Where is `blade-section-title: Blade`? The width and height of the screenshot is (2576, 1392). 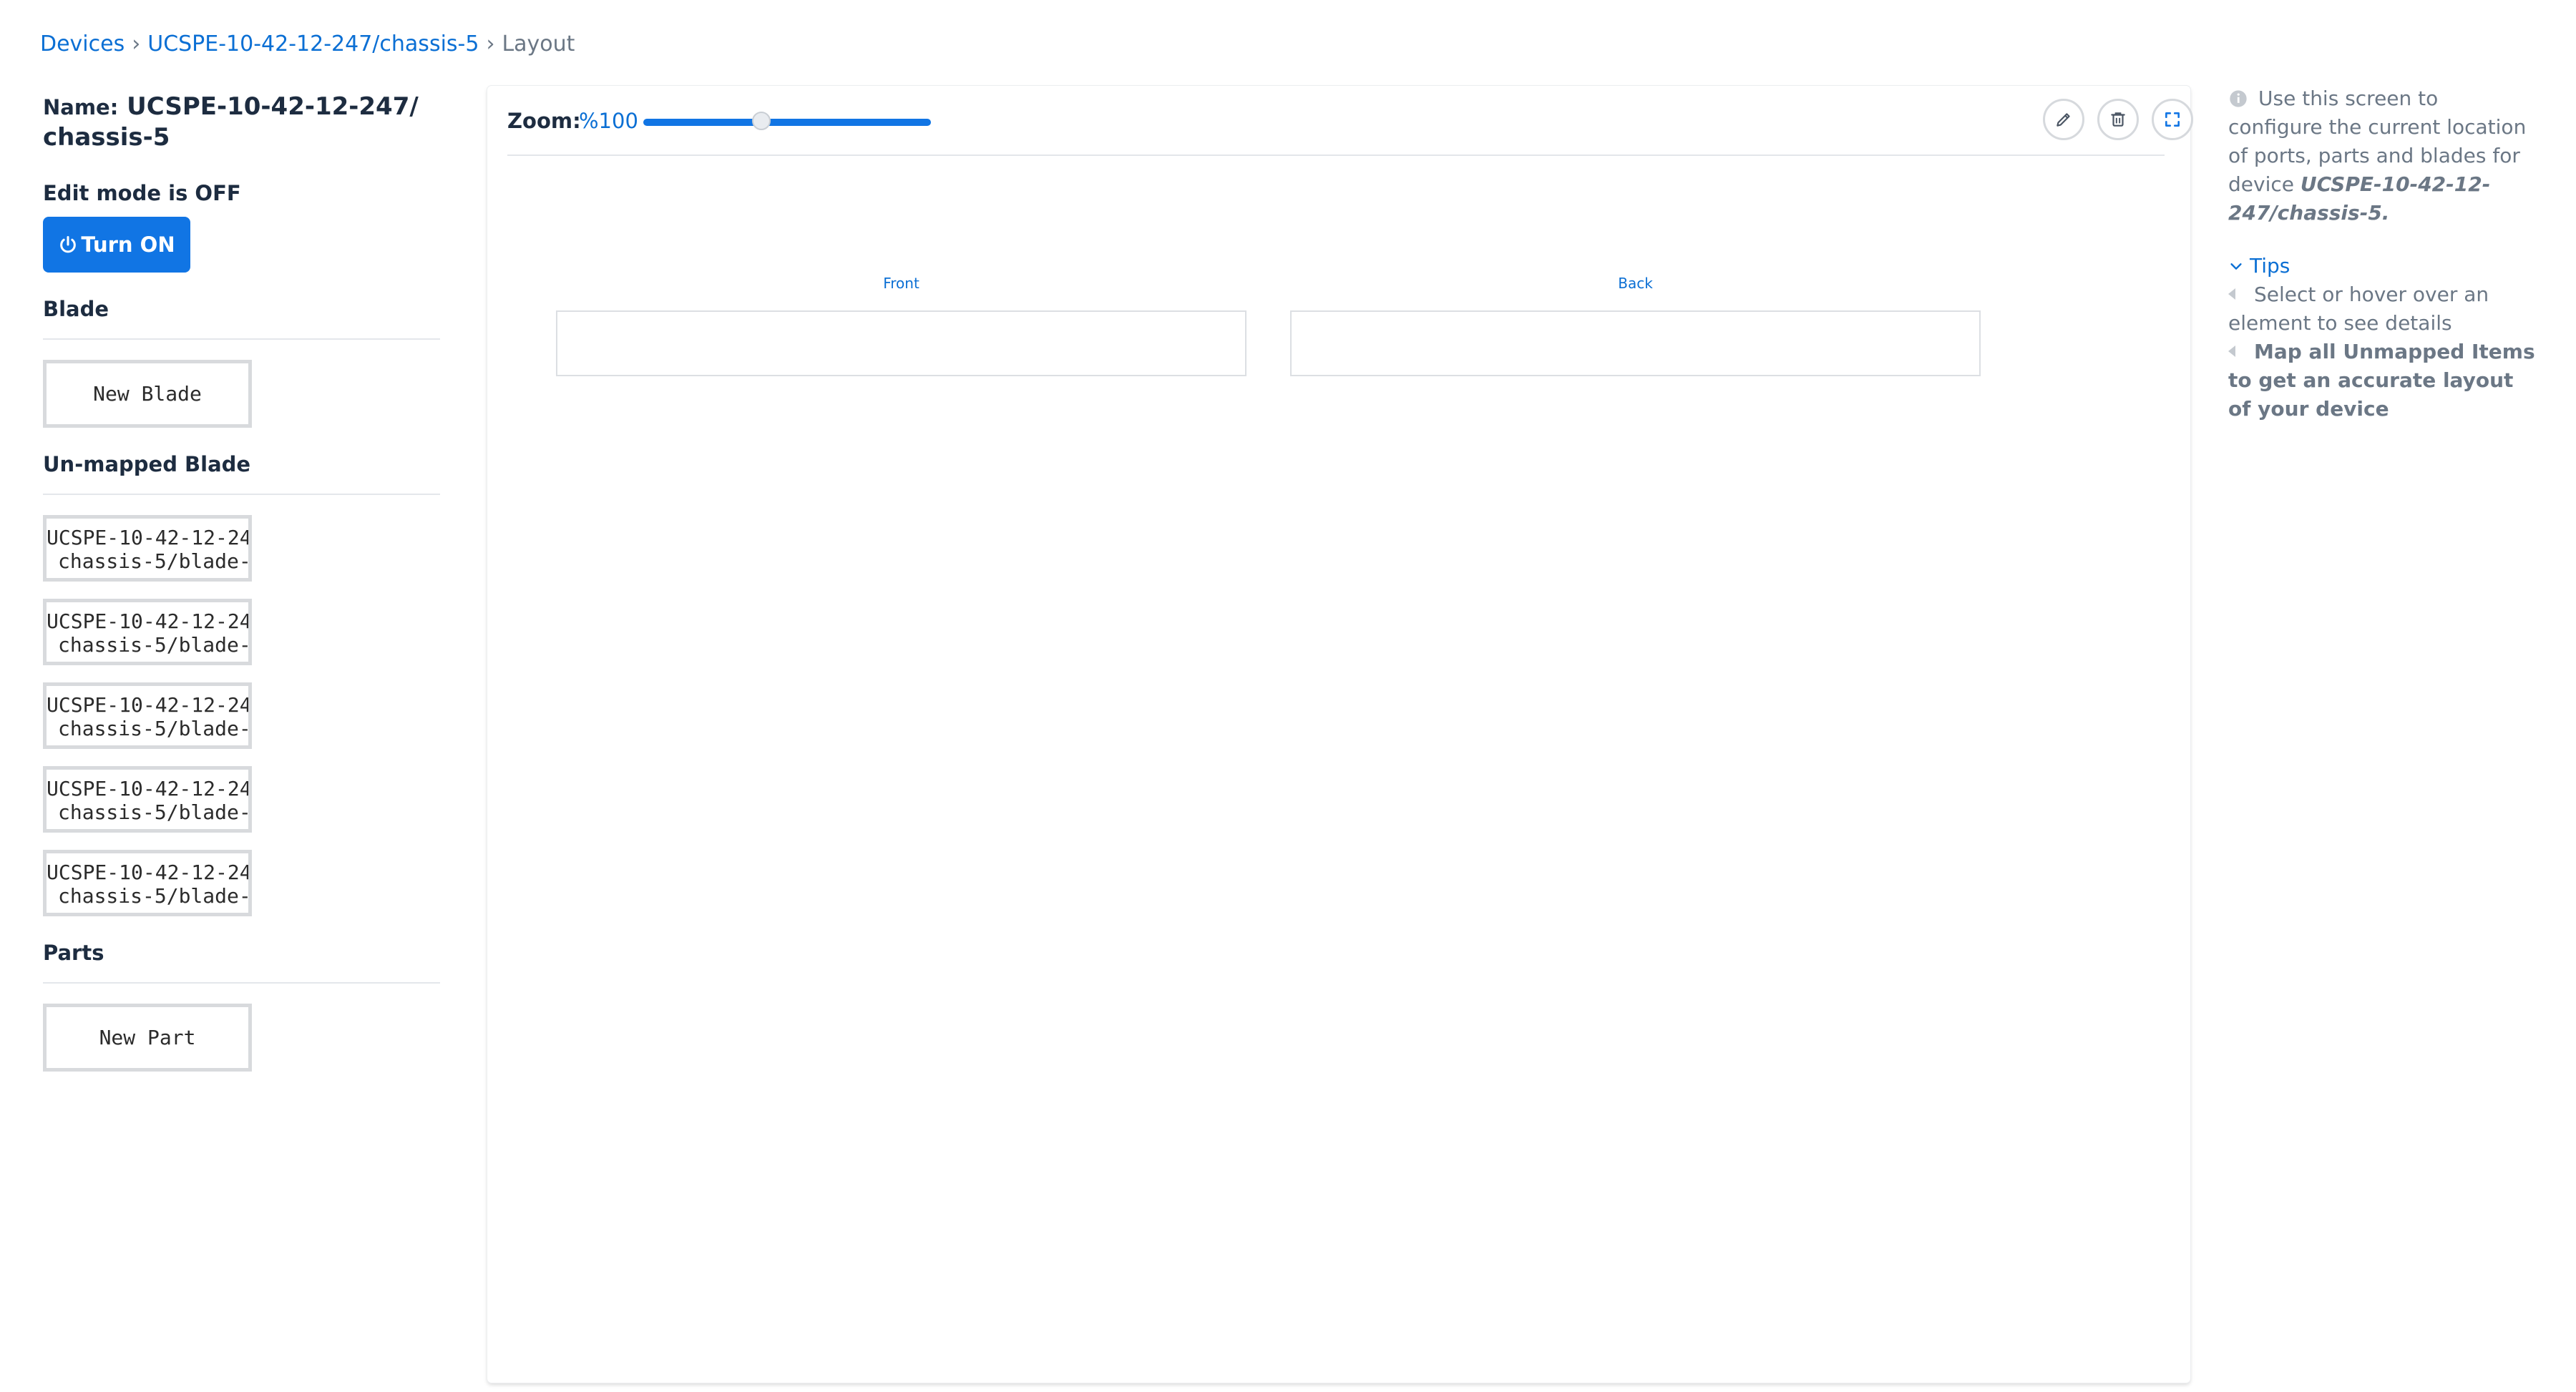
blade-section-title: Blade is located at coordinates (241, 318).